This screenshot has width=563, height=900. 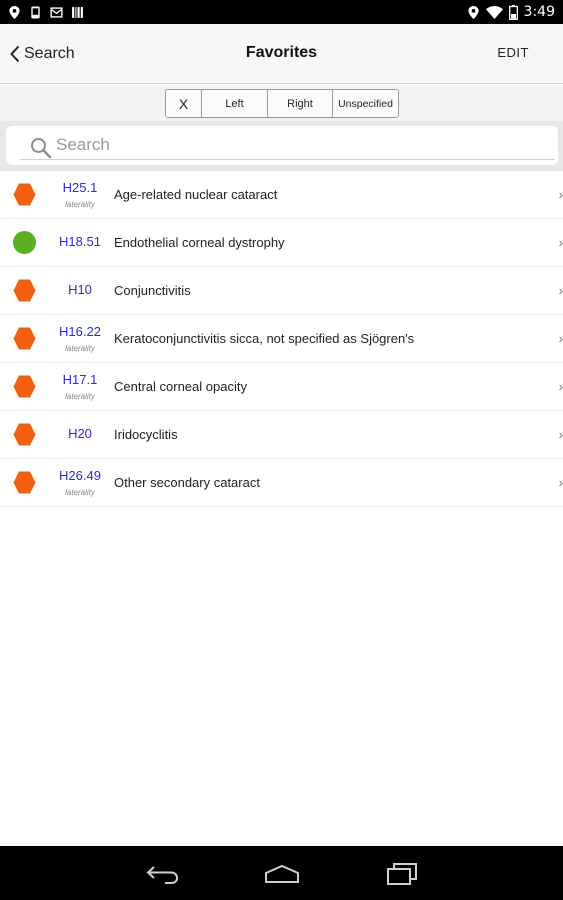 I want to click on system-icons: 3:49, so click(x=511, y=12).